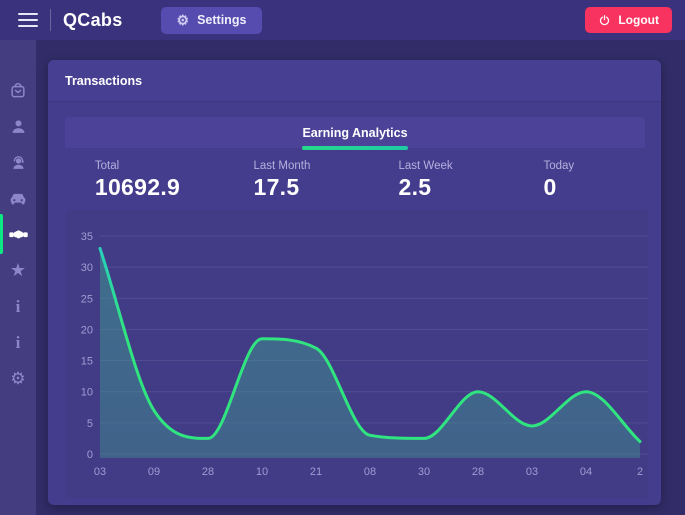 The height and width of the screenshot is (515, 685). I want to click on tab-earning-analytics: Earning Analytics, so click(355, 133).